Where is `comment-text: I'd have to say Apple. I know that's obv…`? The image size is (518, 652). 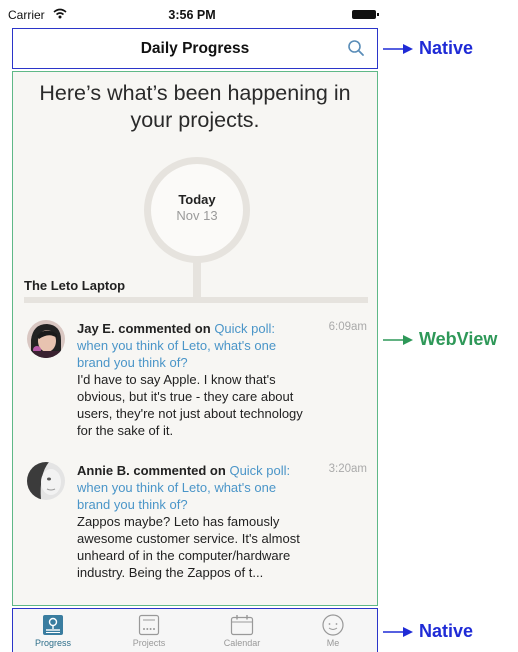 comment-text: I'd have to say Apple. I know that's obv… is located at coordinates (190, 405).